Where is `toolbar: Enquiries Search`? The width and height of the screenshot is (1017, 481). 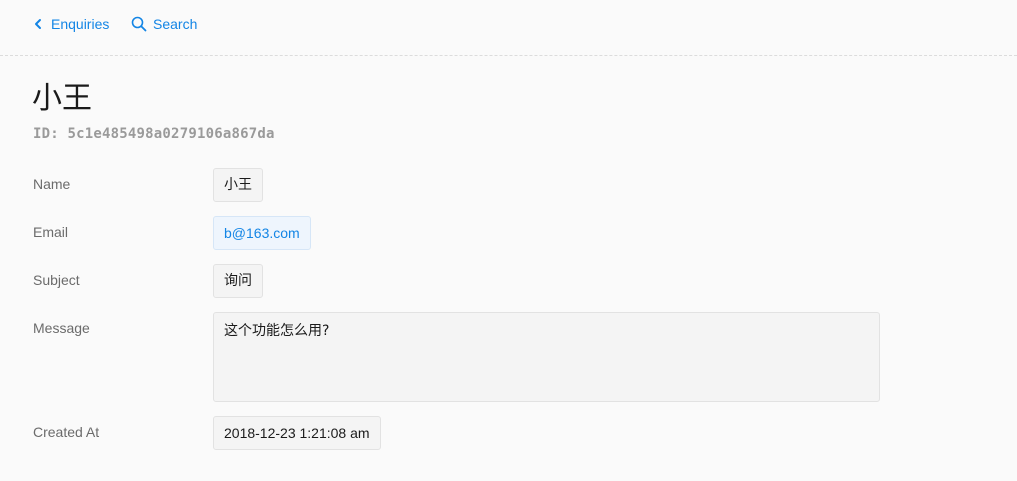 toolbar: Enquiries Search is located at coordinates (508, 28).